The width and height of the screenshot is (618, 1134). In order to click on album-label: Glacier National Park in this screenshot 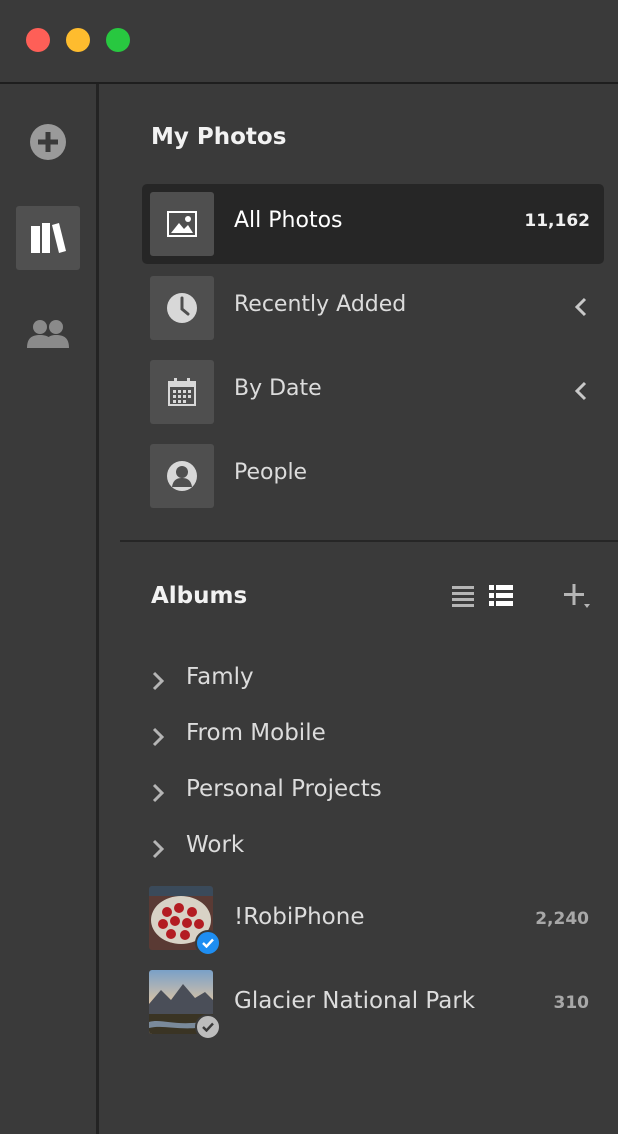, I will do `click(355, 1001)`.